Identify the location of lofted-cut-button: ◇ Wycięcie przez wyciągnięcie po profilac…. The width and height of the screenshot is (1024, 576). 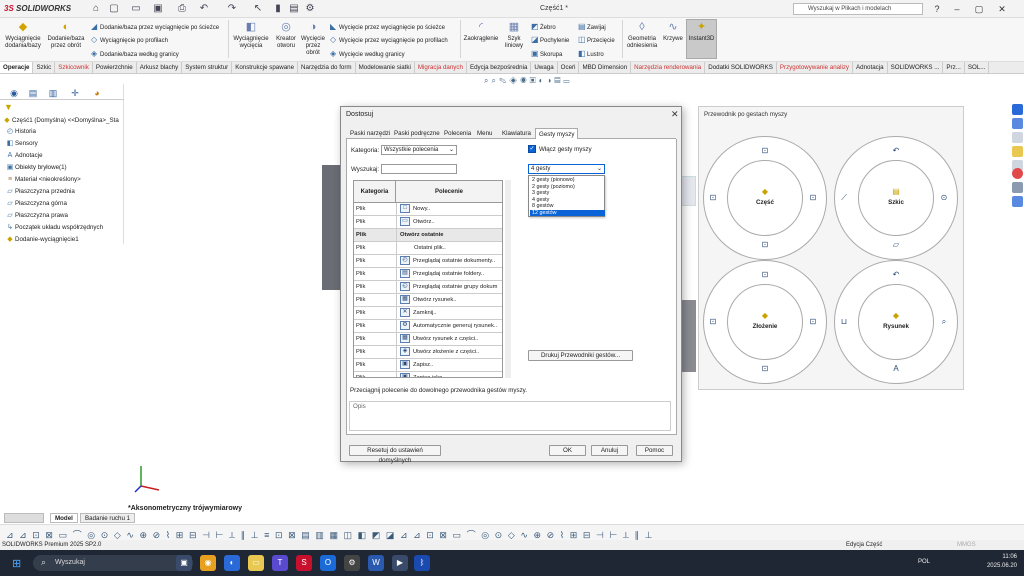
(389, 39).